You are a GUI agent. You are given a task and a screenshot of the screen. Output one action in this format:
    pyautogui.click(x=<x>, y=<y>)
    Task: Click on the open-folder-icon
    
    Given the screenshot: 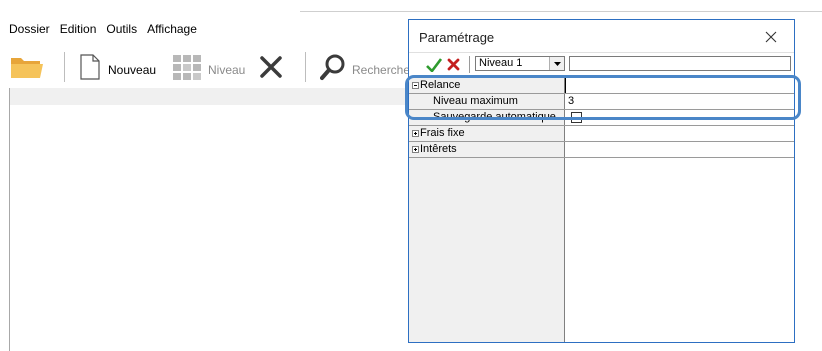 What is the action you would take?
    pyautogui.click(x=27, y=67)
    